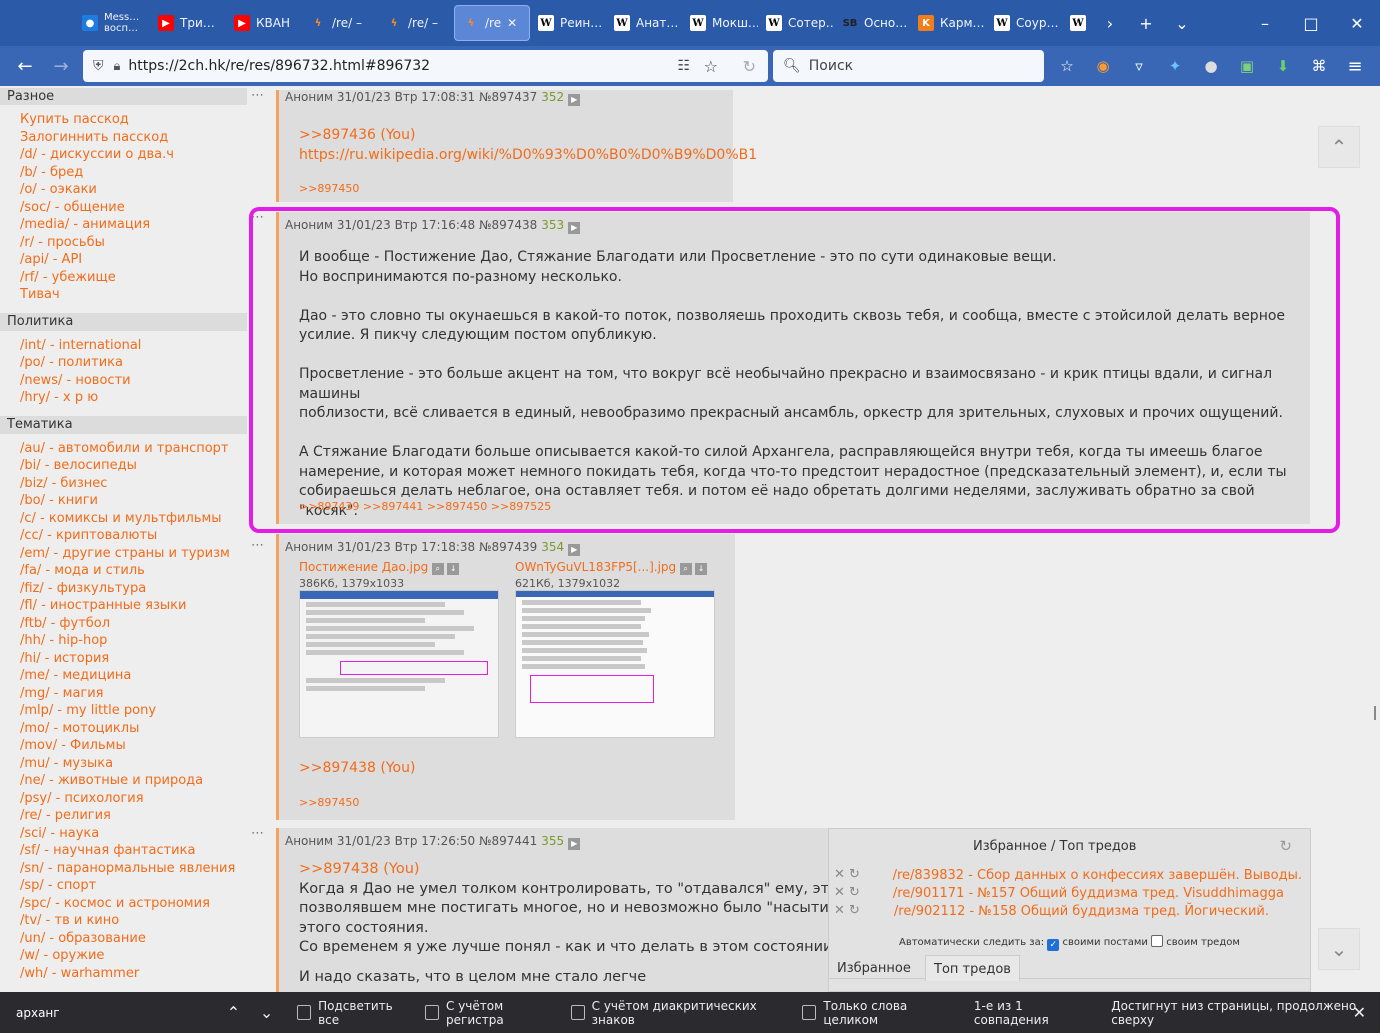  What do you see at coordinates (124, 764) in the screenshot?
I see `sidebar-board-link: /mu/ - музыка` at bounding box center [124, 764].